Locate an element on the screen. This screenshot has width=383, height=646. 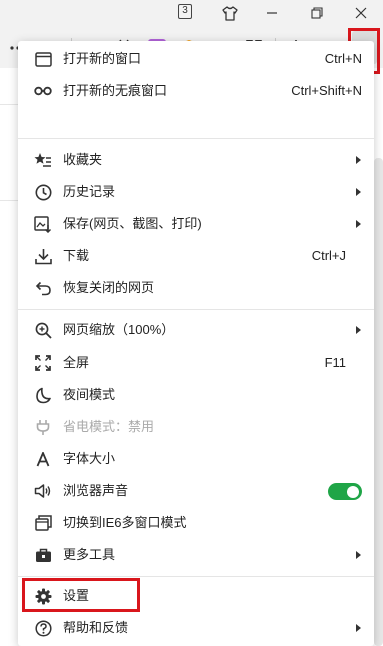
menu-item-shortcut: Ctrl+Shift+N is located at coordinates (326, 90).